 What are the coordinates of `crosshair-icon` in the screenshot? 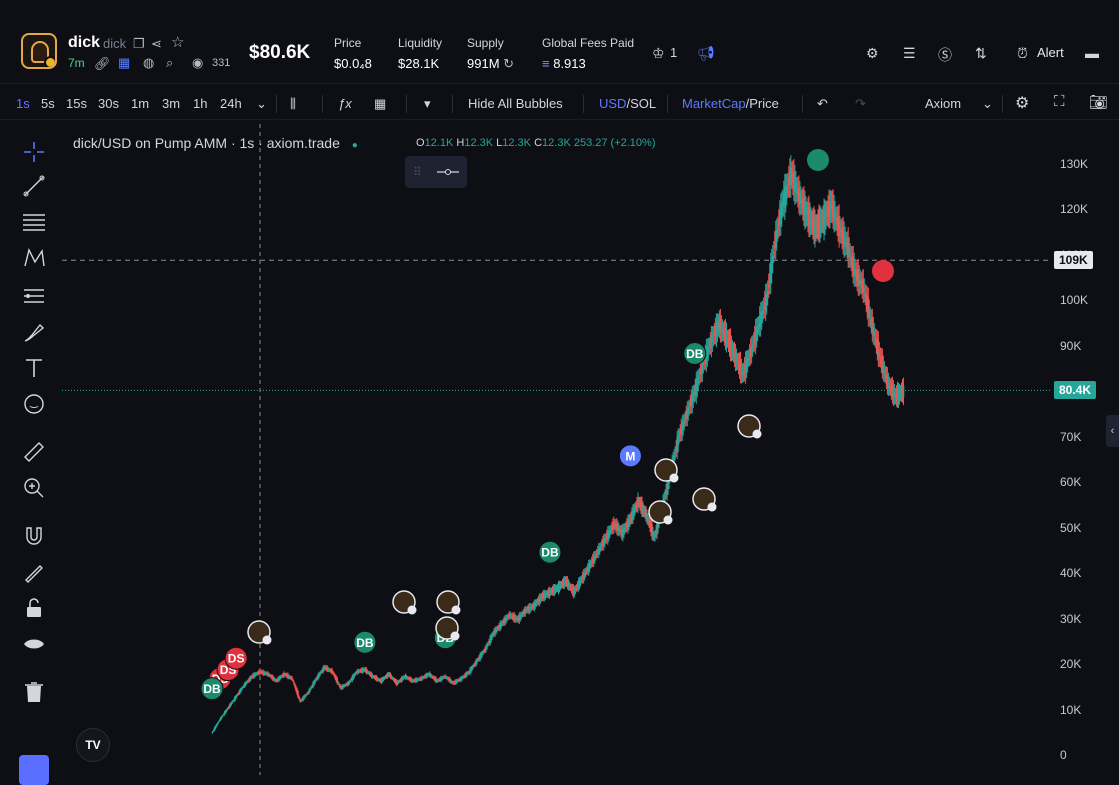 It's located at (34, 152).